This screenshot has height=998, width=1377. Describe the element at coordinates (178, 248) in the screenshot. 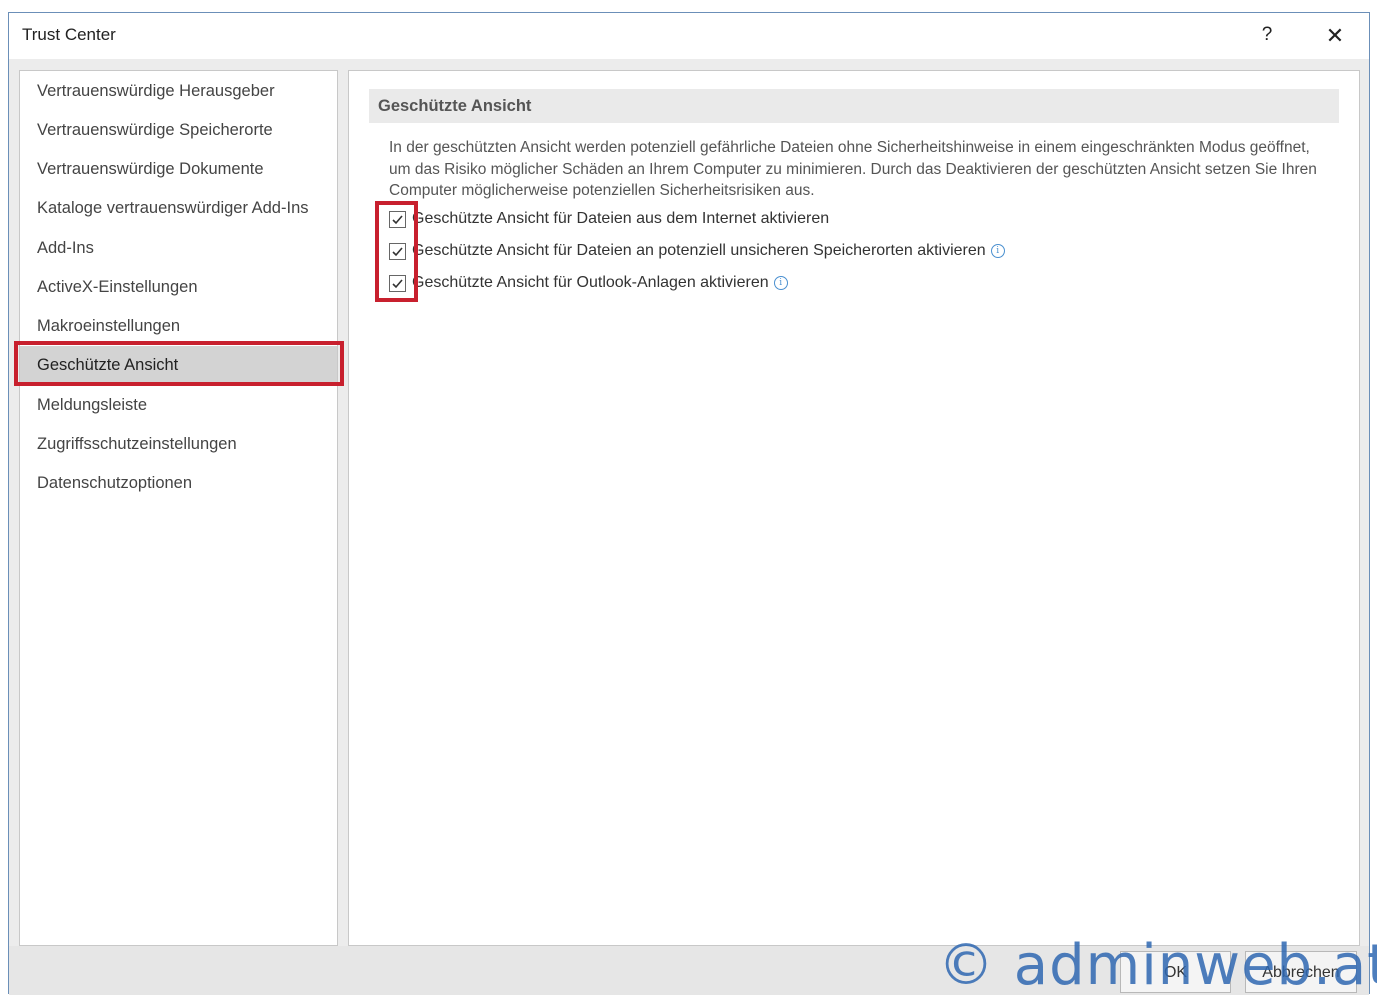

I see `sidebar-item-add-ins: Add-Ins` at that location.